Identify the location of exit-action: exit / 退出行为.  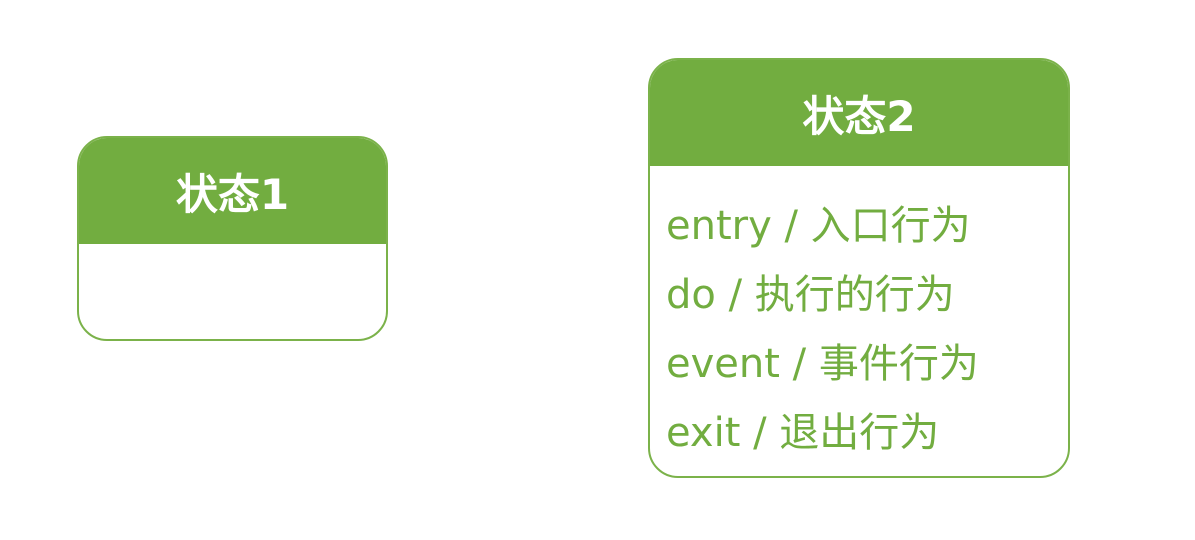
(803, 433).